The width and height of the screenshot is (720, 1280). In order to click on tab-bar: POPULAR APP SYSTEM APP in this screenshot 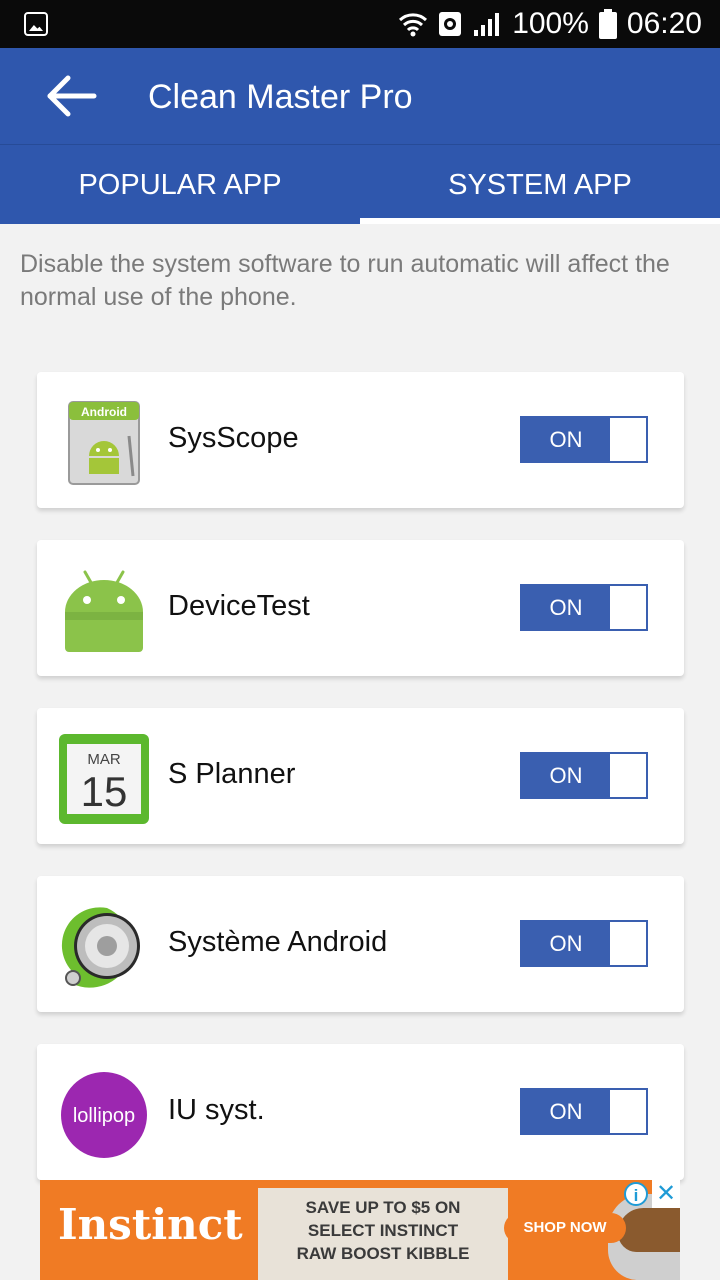, I will do `click(360, 184)`.